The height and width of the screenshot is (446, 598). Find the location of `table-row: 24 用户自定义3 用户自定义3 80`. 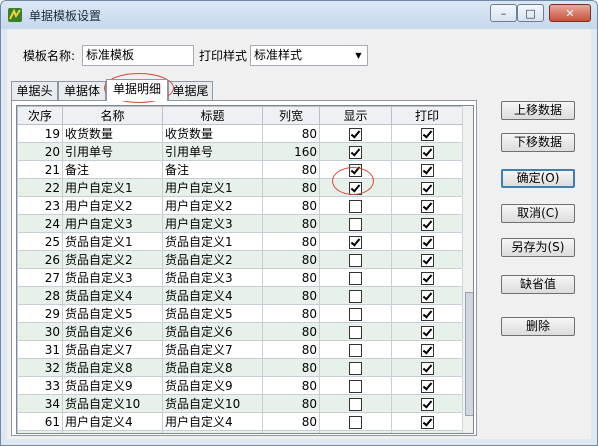

table-row: 24 用户自定义3 用户自定义3 80 is located at coordinates (240, 223).